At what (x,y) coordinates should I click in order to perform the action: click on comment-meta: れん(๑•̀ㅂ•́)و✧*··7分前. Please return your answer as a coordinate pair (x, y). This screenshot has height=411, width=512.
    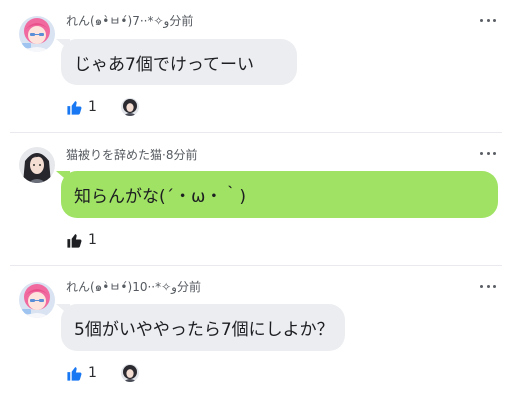
    Looking at the image, I should click on (129, 21).